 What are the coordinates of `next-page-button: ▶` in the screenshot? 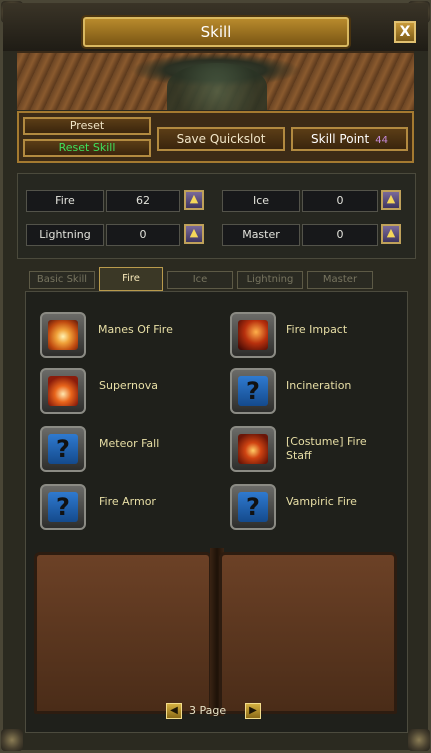 It's located at (253, 711).